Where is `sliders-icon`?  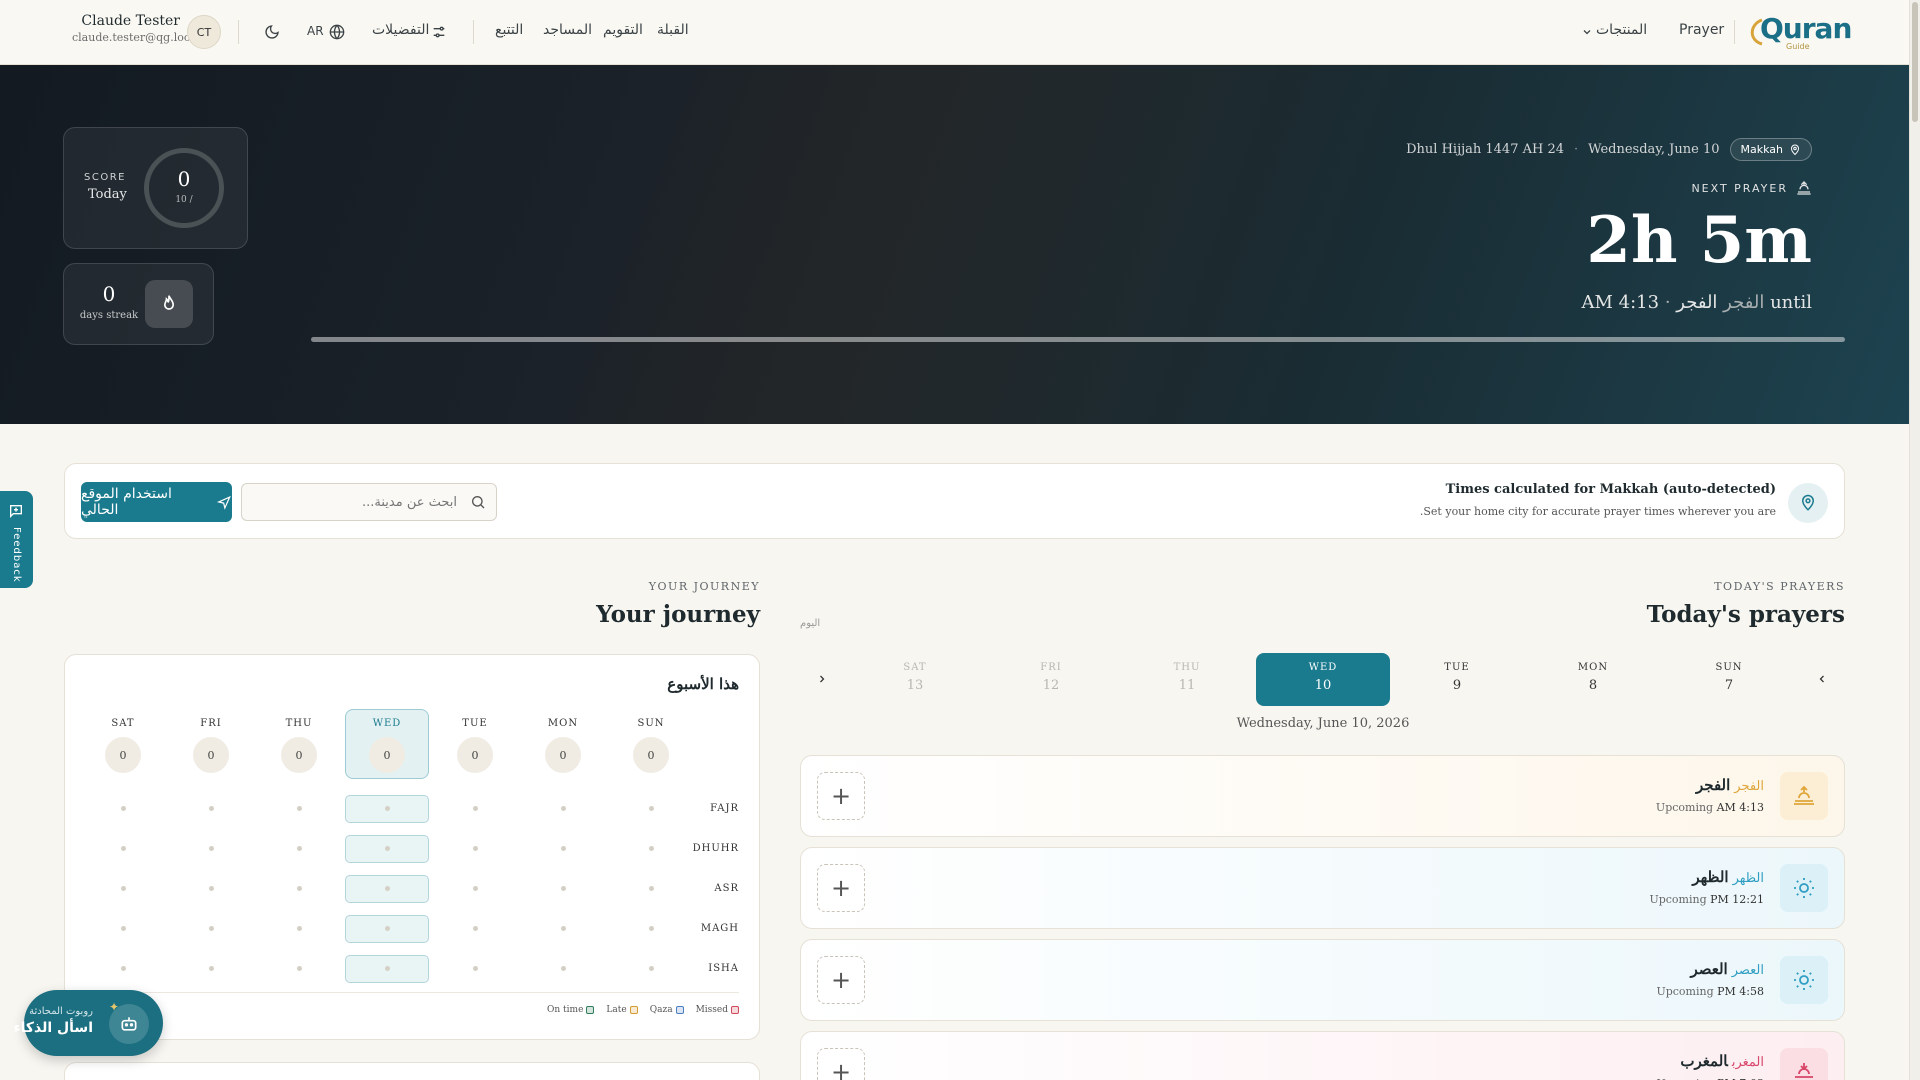 sliders-icon is located at coordinates (439, 32).